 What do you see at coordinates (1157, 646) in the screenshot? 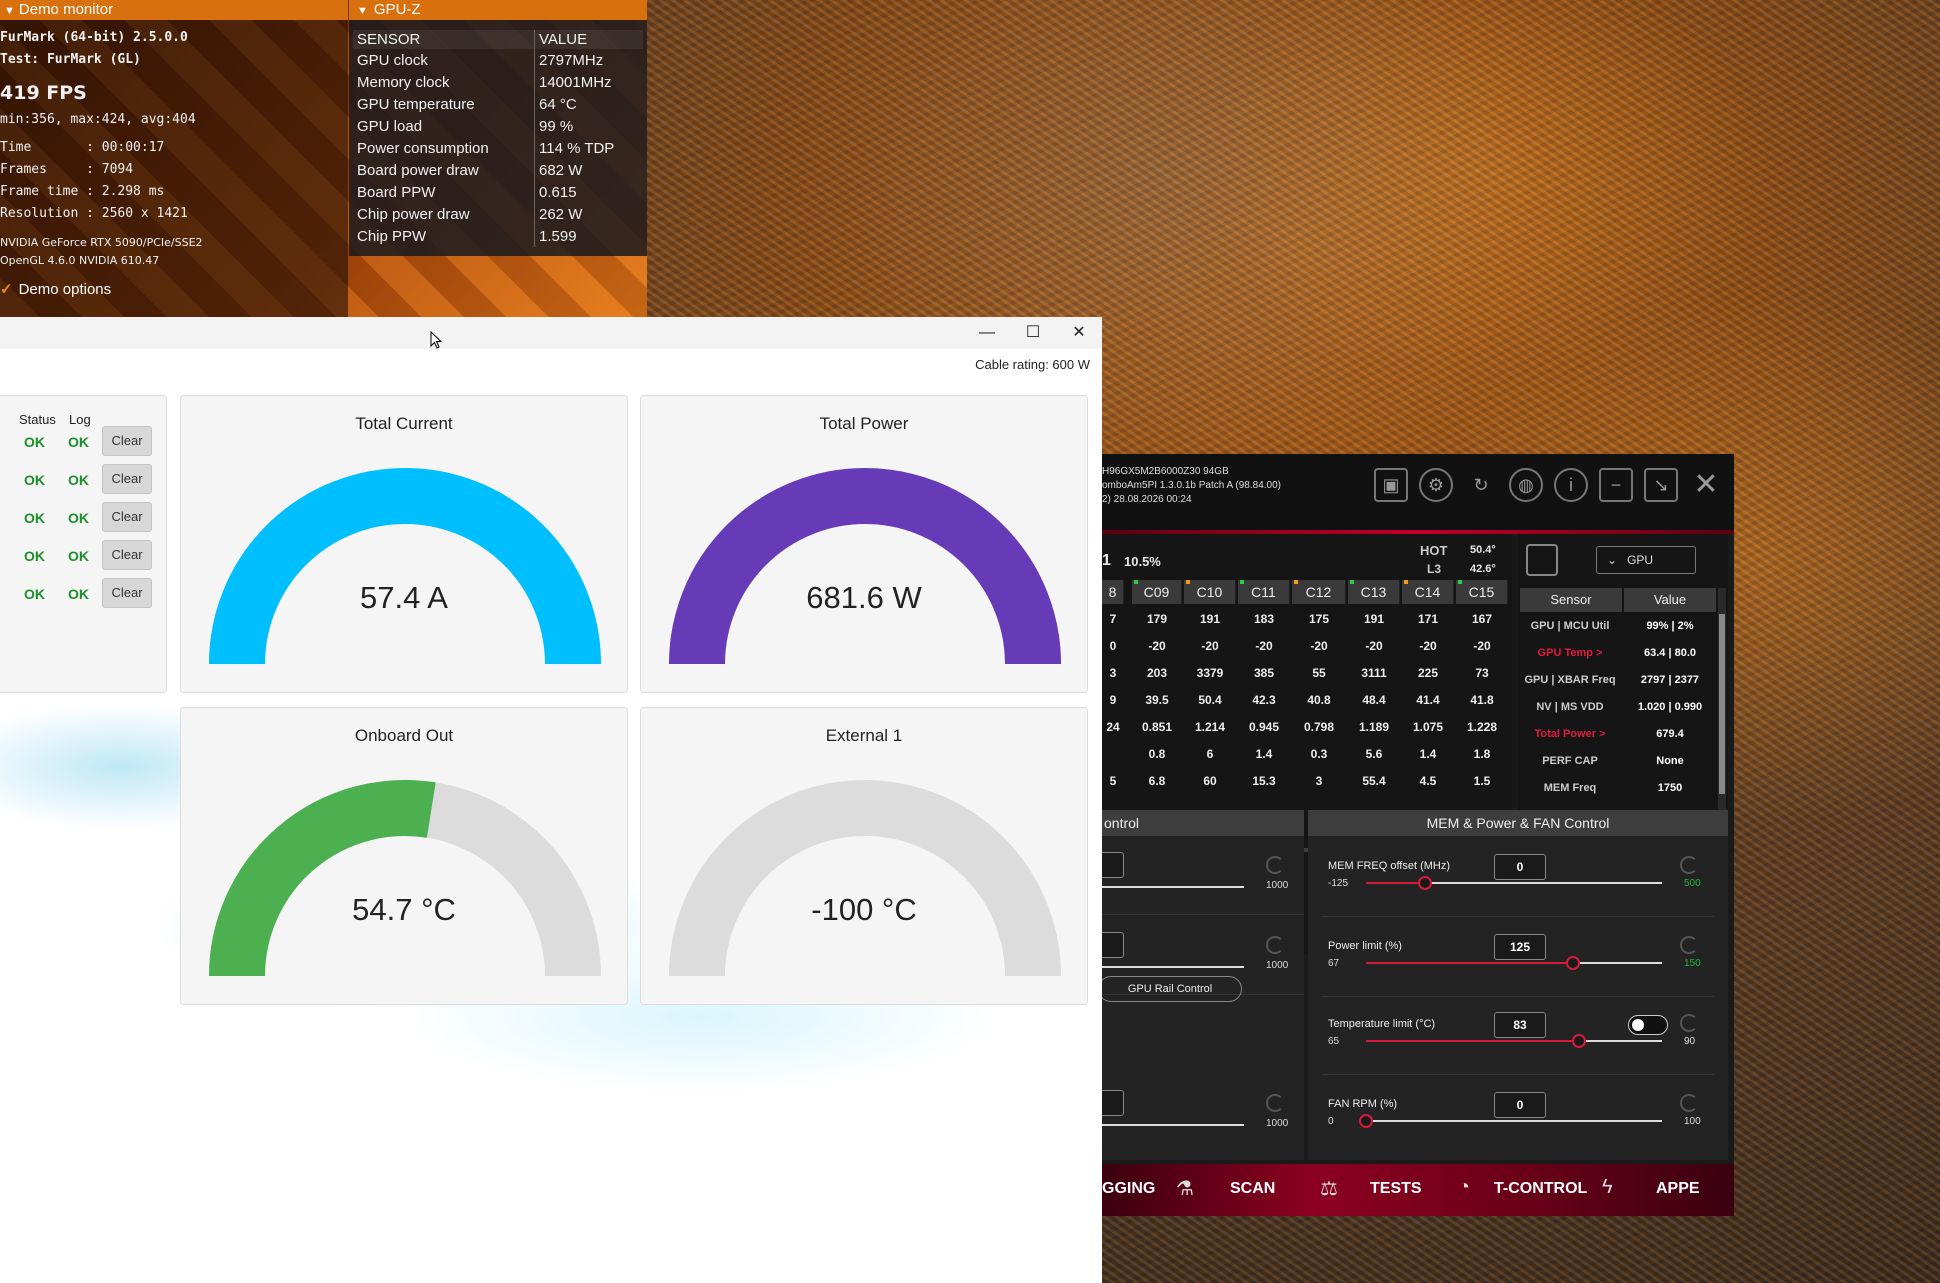
I see `core-cell: -20` at bounding box center [1157, 646].